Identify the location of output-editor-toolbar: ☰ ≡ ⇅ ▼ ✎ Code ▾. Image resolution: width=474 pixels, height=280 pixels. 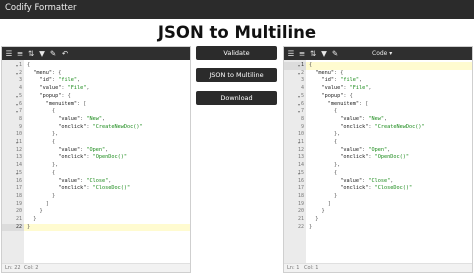
(378, 53).